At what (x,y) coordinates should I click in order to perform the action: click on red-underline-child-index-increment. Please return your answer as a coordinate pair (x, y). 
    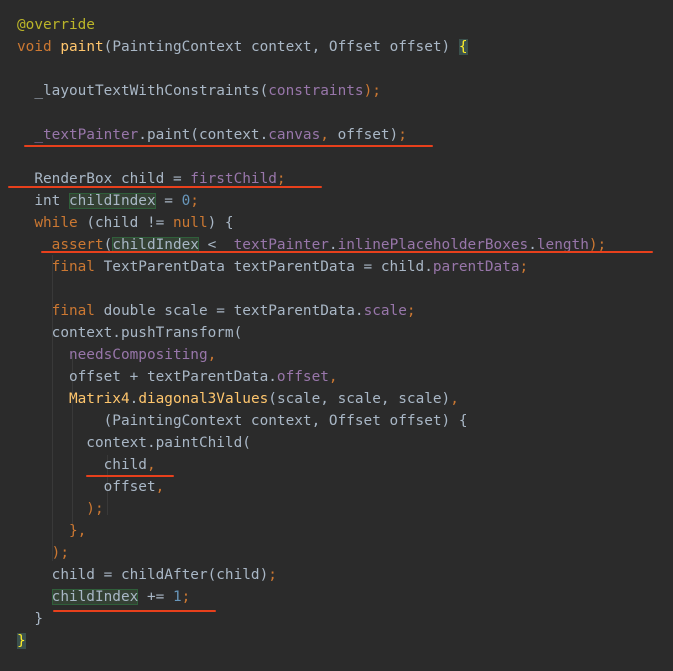
    Looking at the image, I should click on (134, 611).